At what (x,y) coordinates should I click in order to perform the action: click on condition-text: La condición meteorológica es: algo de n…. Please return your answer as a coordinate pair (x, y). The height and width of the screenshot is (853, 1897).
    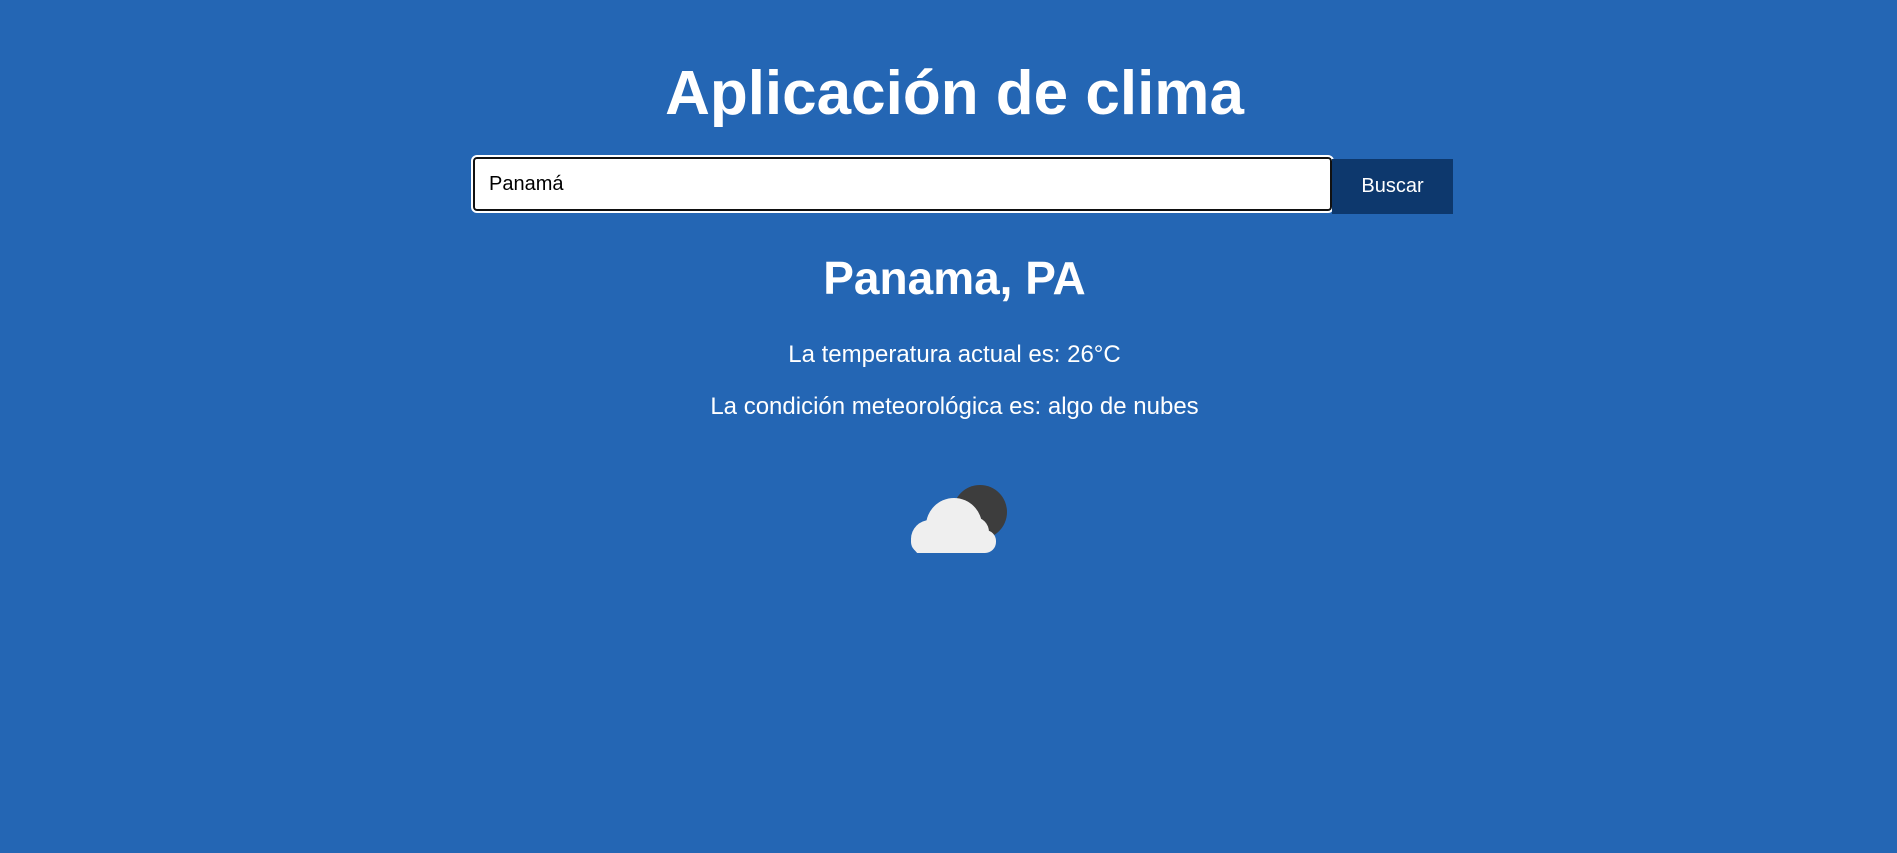
    Looking at the image, I should click on (954, 406).